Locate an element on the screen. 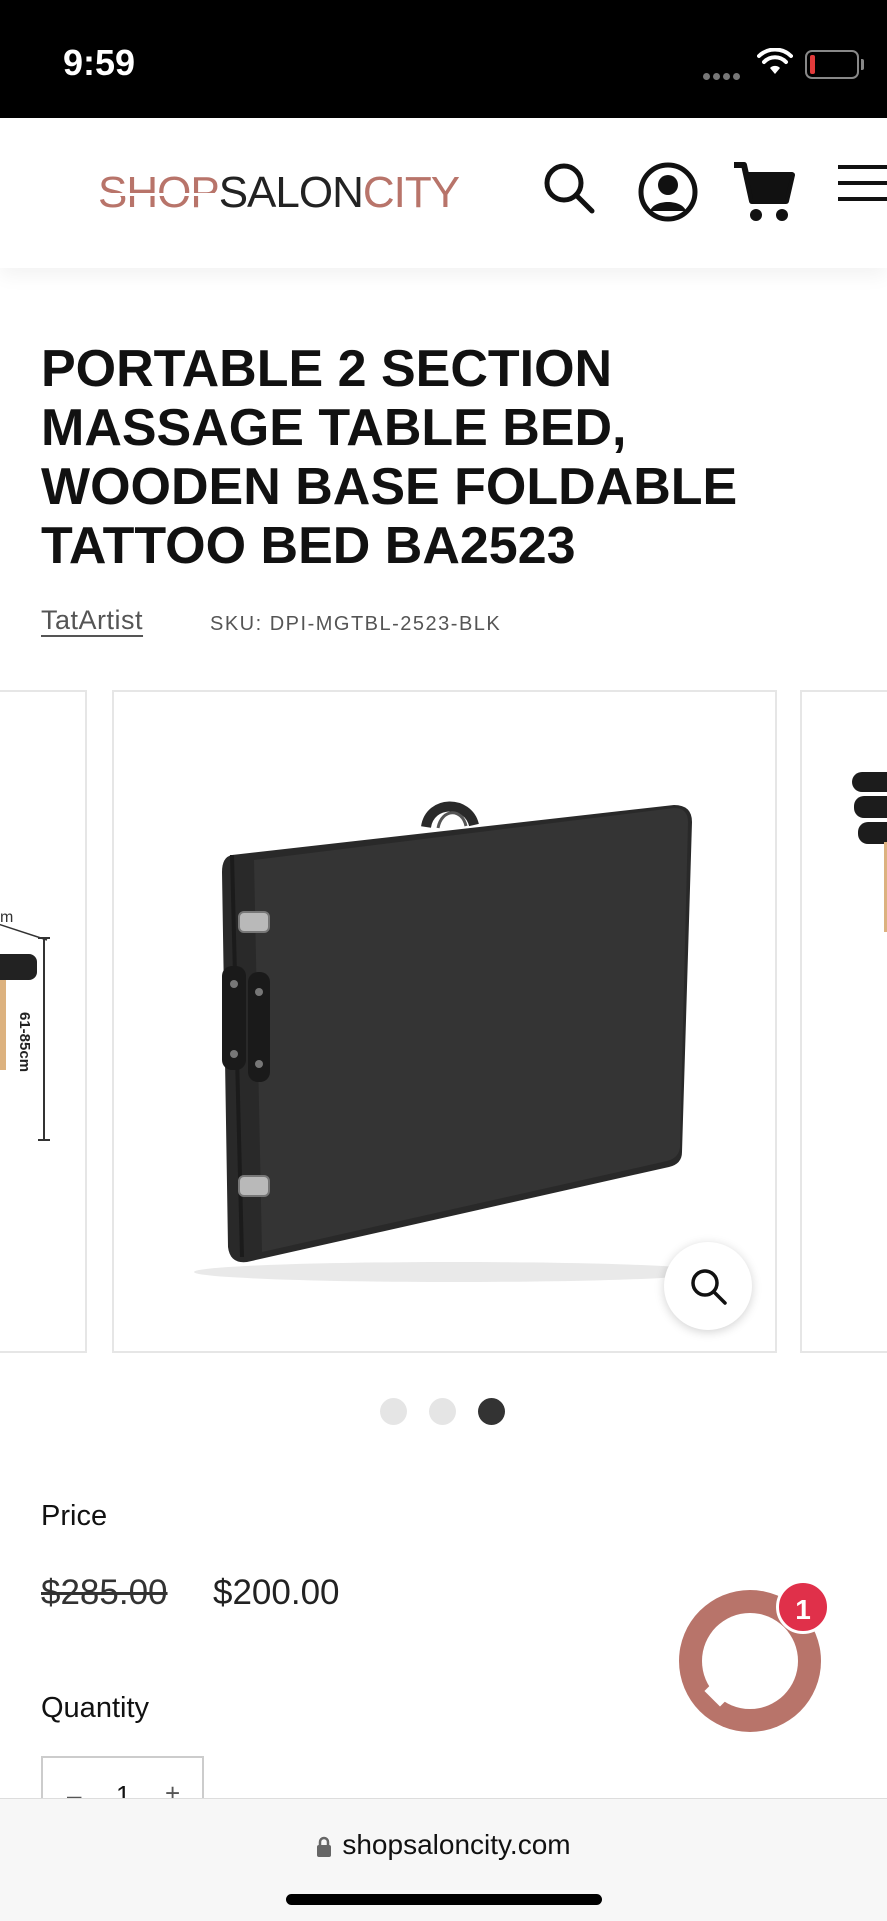 The image size is (887, 1921). sale-price: $200.00 is located at coordinates (276, 1592).